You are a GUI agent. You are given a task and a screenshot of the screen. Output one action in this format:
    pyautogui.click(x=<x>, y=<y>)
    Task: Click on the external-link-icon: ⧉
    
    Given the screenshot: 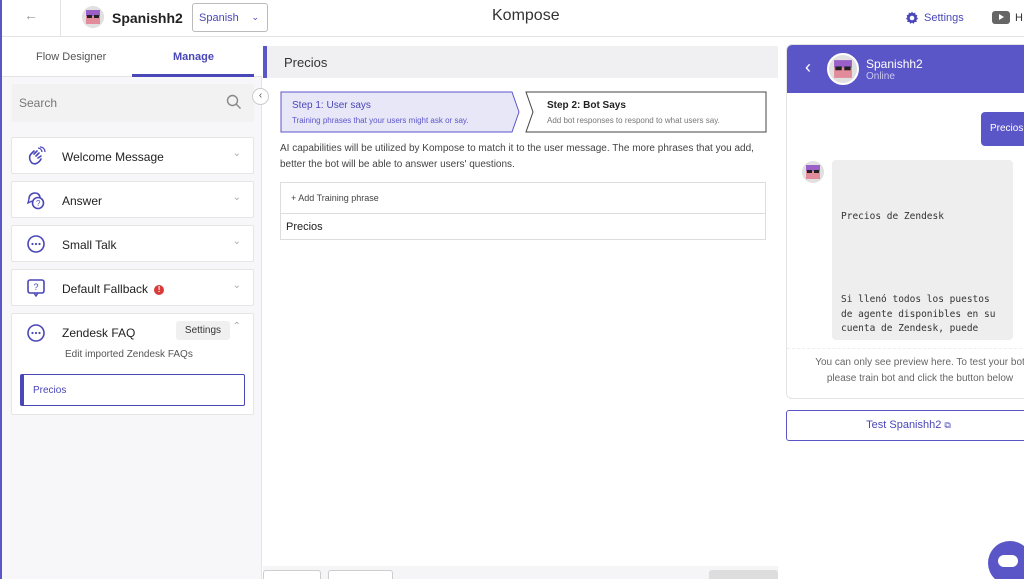 What is the action you would take?
    pyautogui.click(x=947, y=425)
    